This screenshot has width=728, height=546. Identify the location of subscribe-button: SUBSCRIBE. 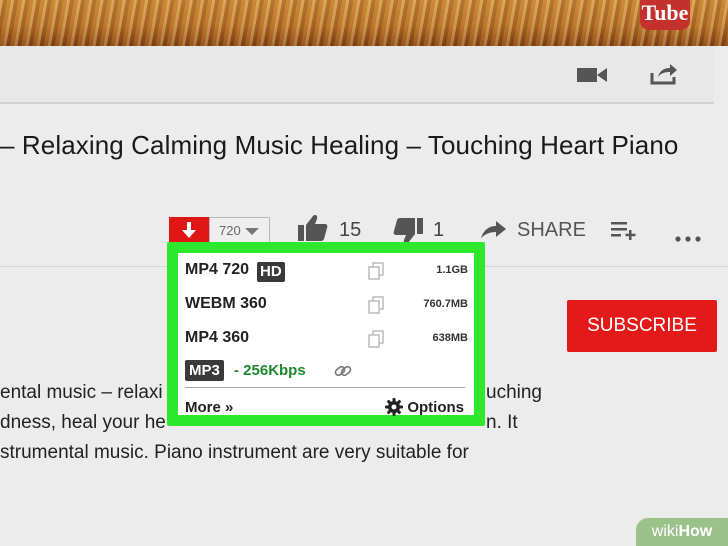
(642, 326).